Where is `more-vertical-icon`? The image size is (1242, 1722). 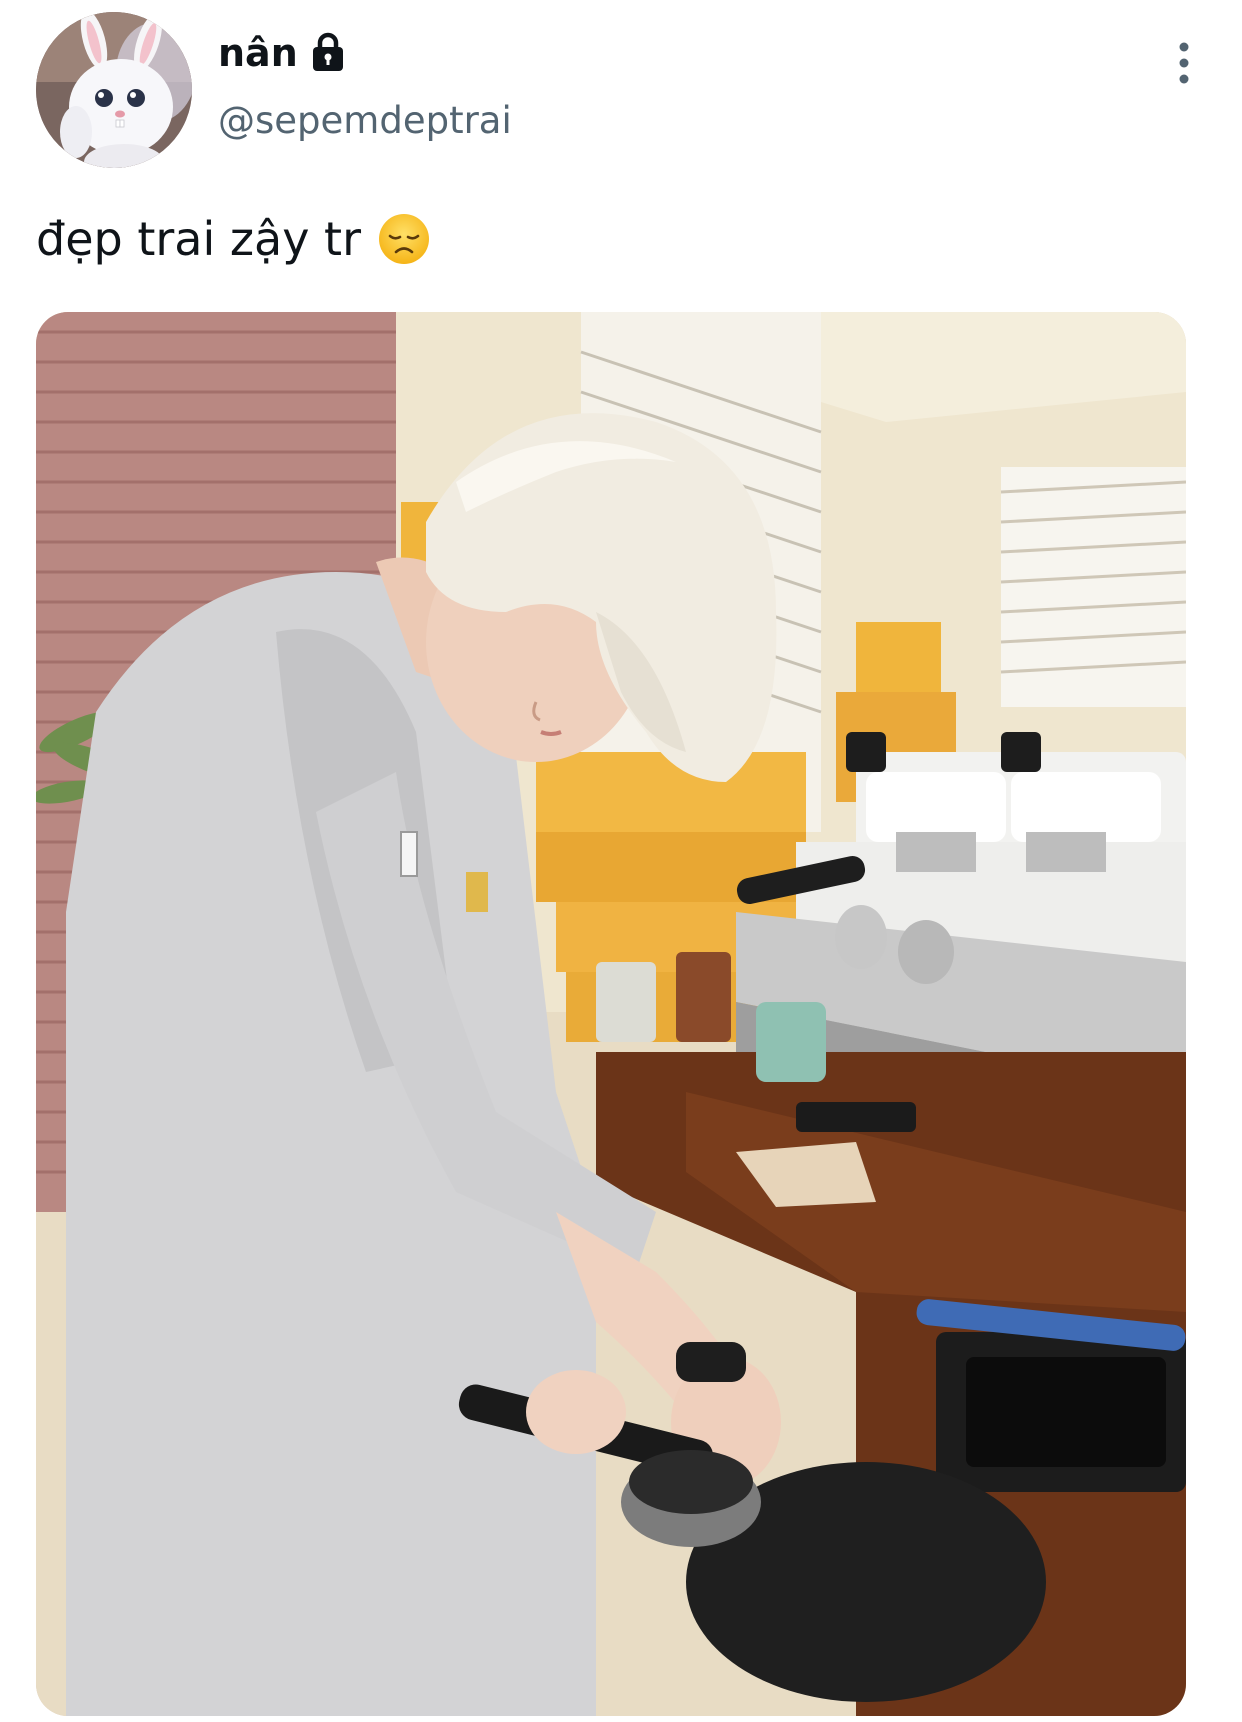
more-vertical-icon is located at coordinates (1184, 63).